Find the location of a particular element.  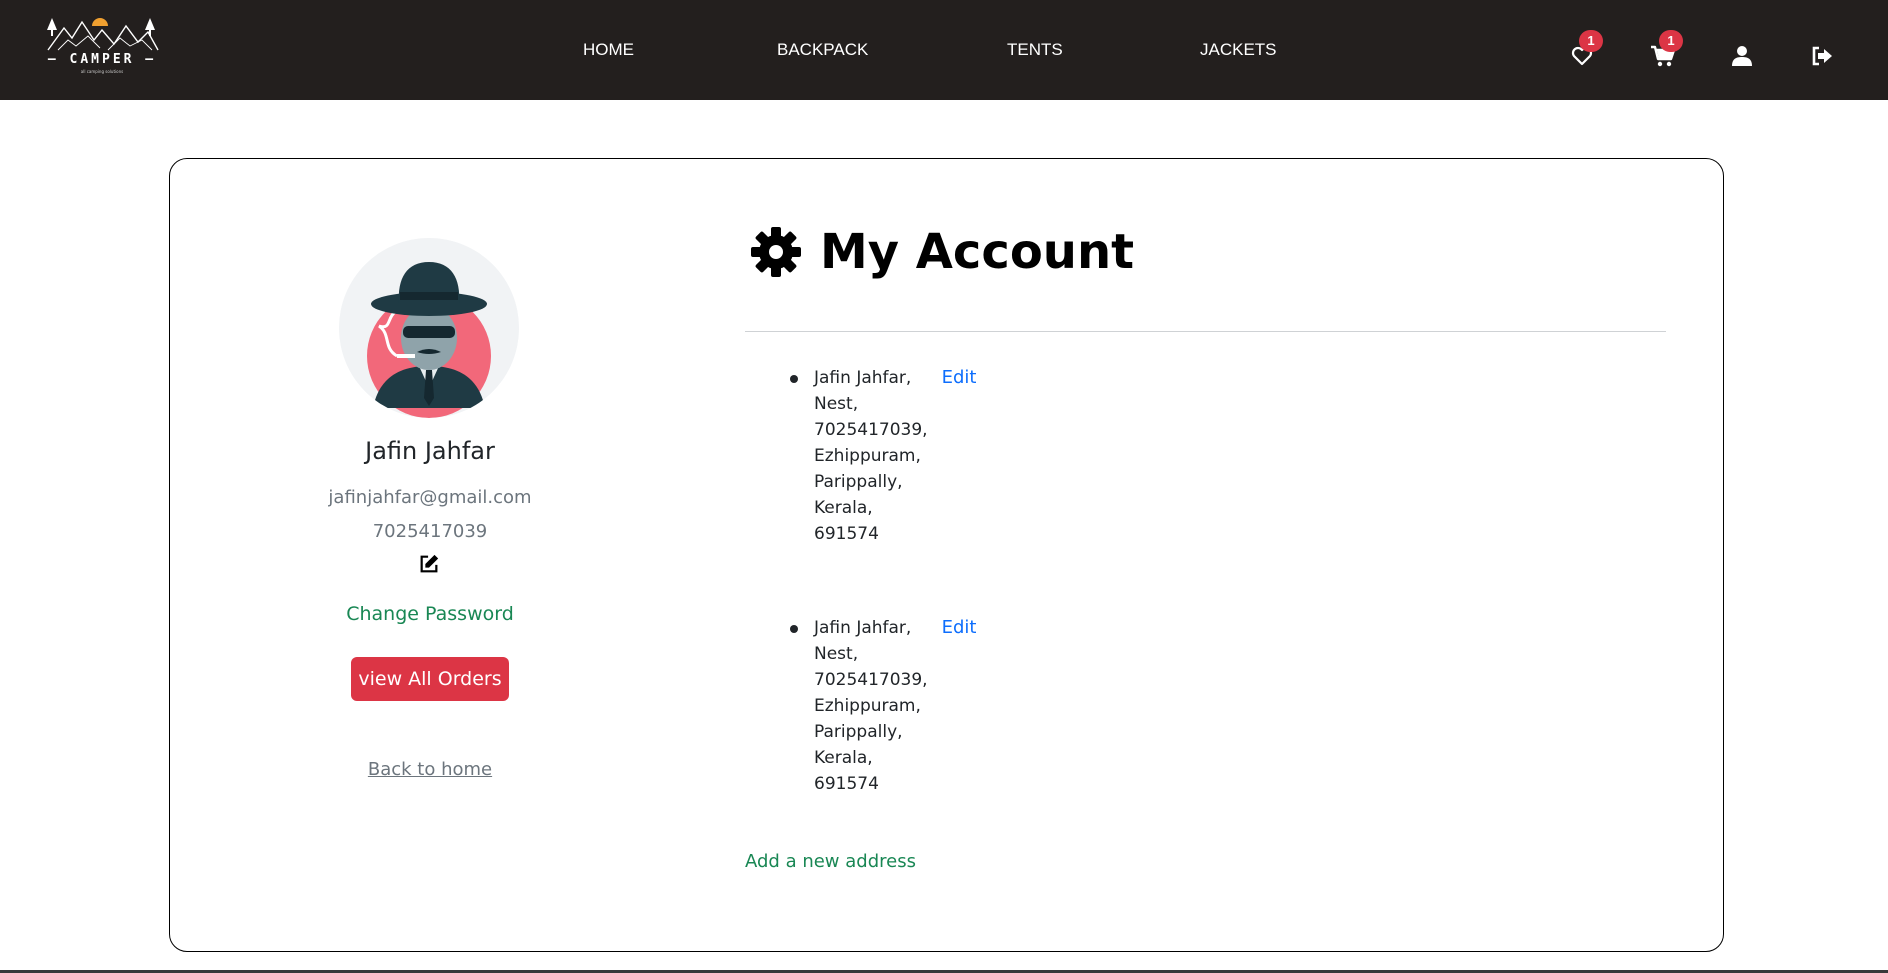

page-title: My Account is located at coordinates (942, 252).